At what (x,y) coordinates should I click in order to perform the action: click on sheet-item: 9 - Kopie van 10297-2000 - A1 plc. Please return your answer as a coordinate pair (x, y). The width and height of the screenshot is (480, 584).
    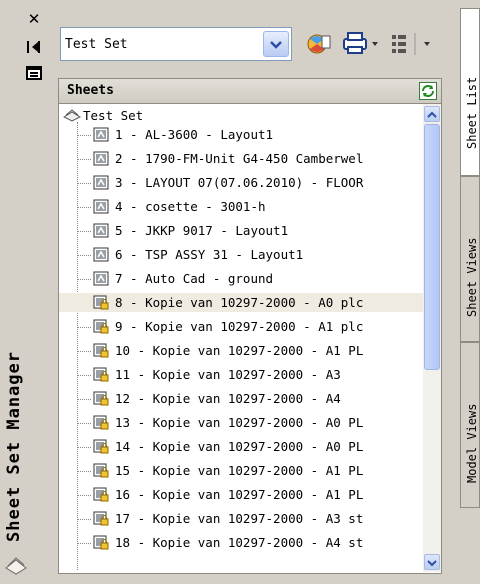
    Looking at the image, I should click on (241, 326).